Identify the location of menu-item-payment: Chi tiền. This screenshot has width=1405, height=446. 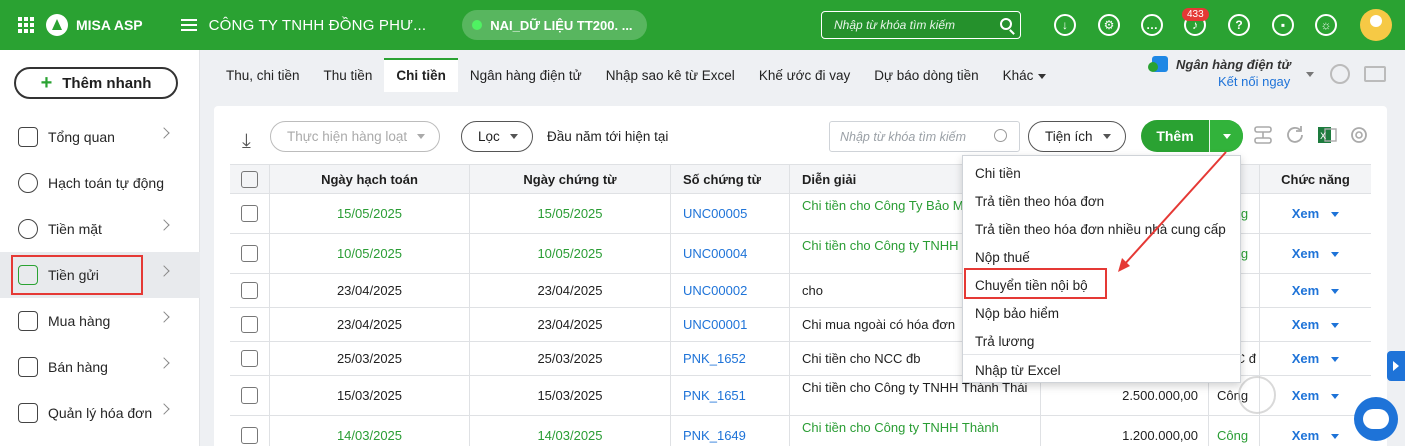
(1102, 173).